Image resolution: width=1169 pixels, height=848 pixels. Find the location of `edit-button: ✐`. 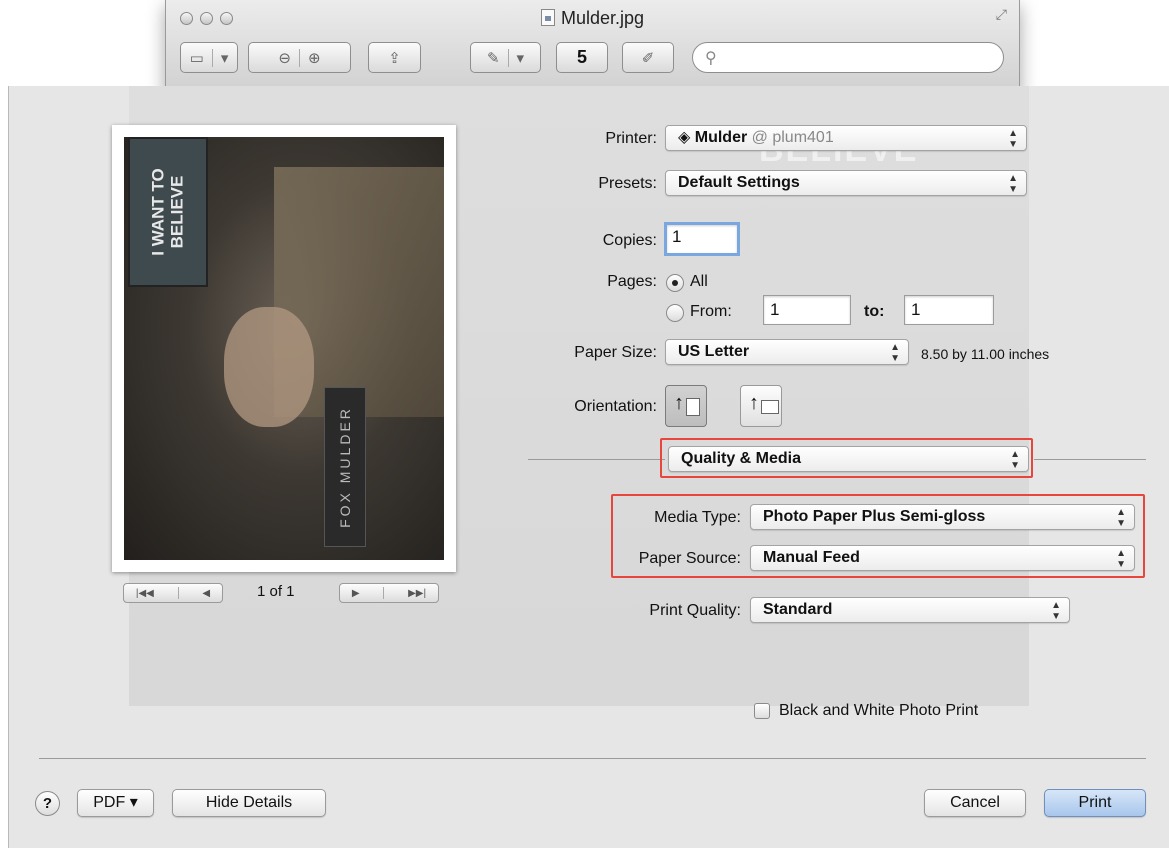

edit-button: ✐ is located at coordinates (648, 57).